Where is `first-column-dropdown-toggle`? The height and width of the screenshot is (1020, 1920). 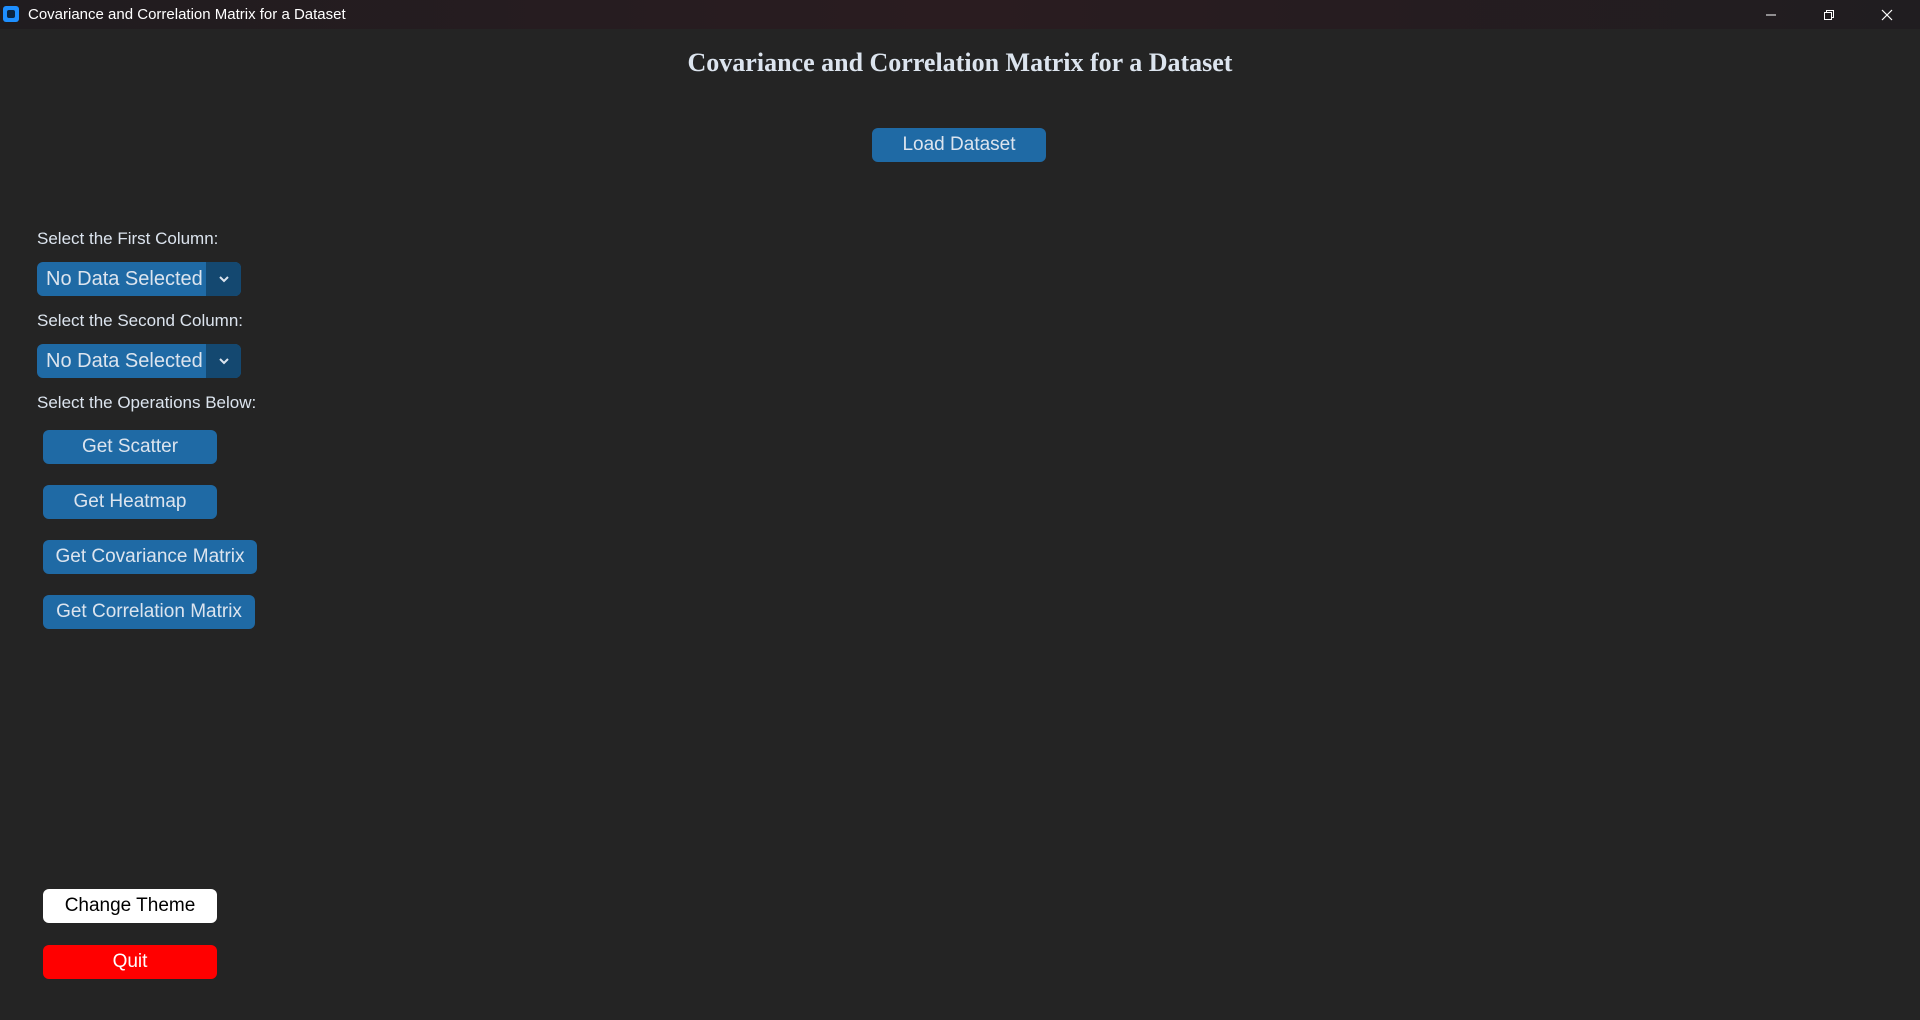 first-column-dropdown-toggle is located at coordinates (223, 279).